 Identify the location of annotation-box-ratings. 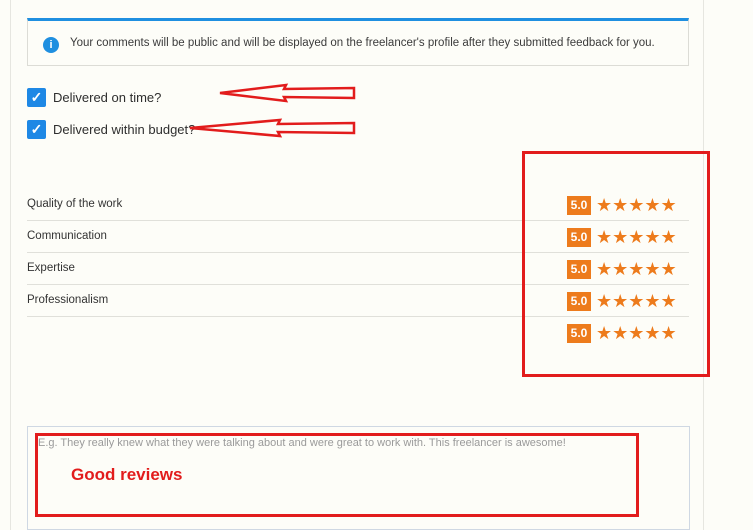
(616, 264).